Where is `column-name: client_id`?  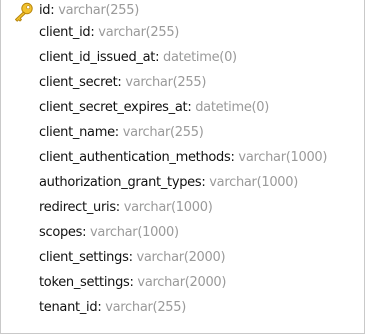
column-name: client_id is located at coordinates (65, 32).